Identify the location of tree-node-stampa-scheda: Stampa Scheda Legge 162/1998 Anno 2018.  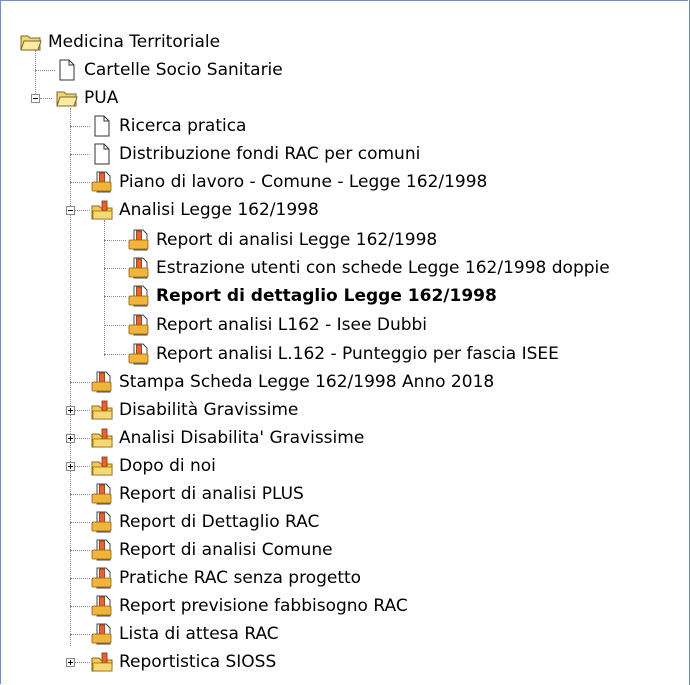
(292, 382).